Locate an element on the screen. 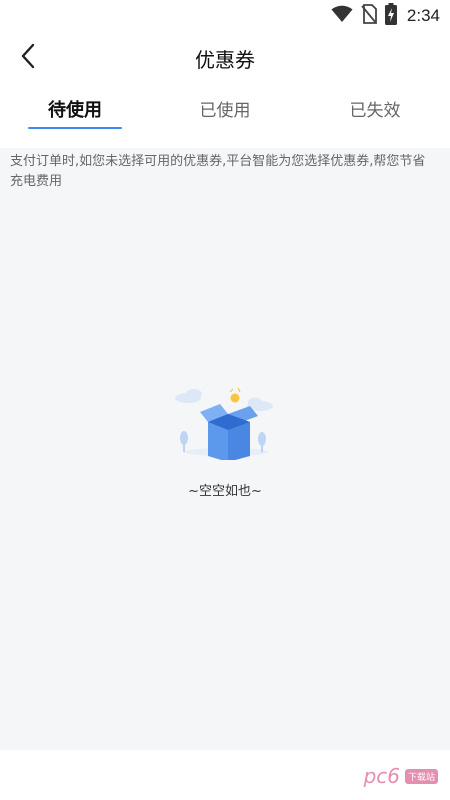 The image size is (450, 800). tab-bar: 待使用 已使用 已失效 is located at coordinates (225, 110).